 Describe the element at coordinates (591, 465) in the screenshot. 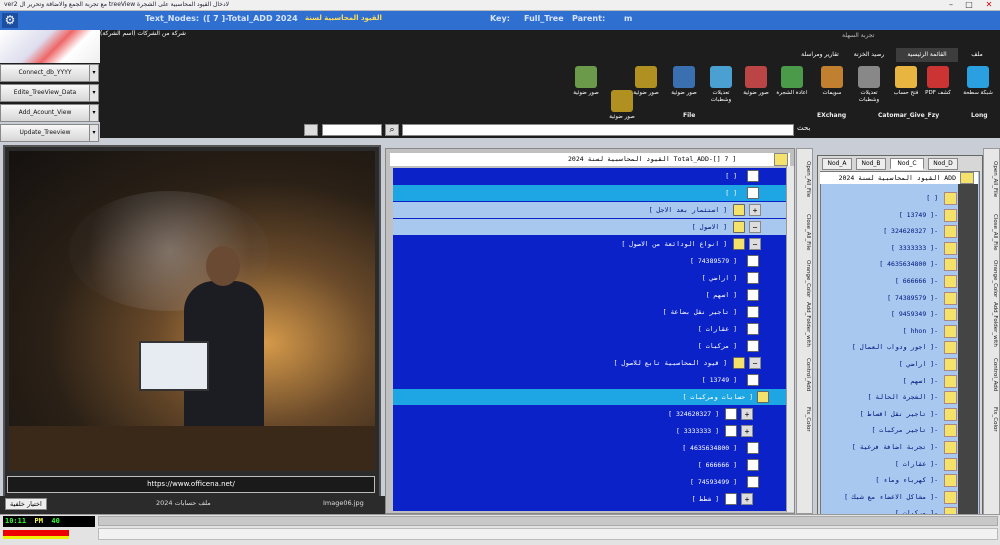

I see `tree-row: [ 666666 ]` at that location.